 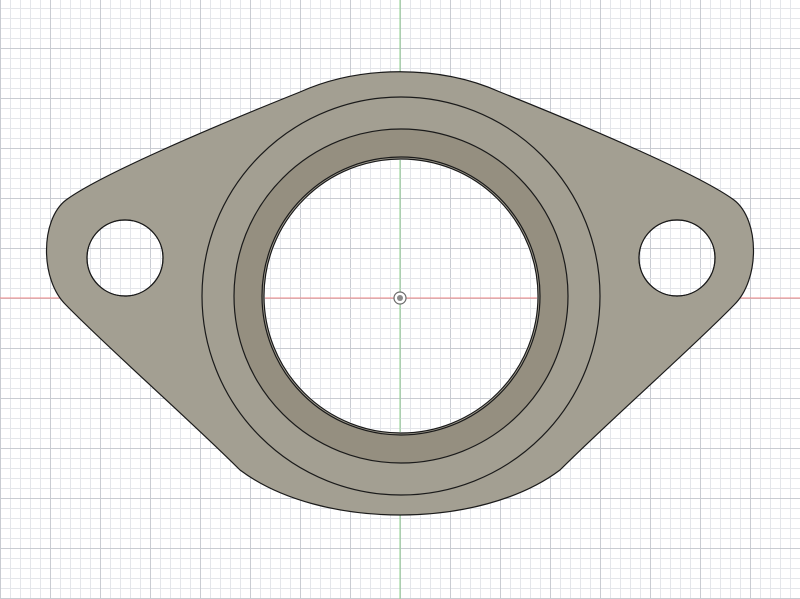 I want to click on bolt-hole-right, so click(x=677, y=258).